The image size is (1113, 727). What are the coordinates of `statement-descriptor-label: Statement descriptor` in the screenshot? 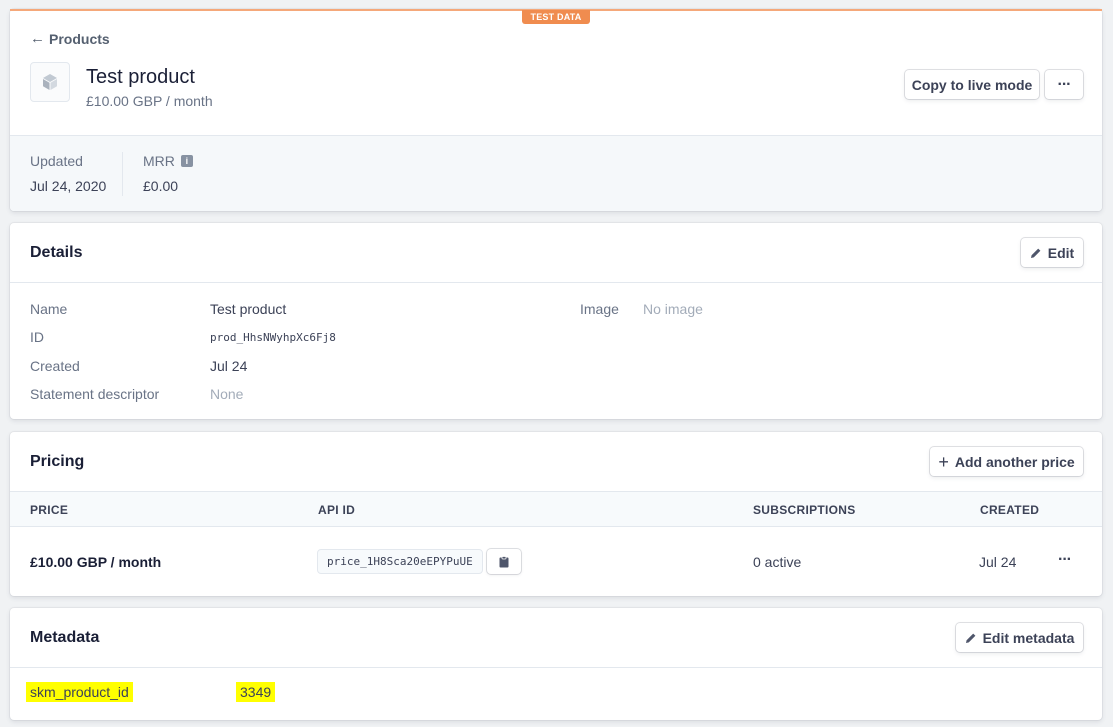 It's located at (95, 394).